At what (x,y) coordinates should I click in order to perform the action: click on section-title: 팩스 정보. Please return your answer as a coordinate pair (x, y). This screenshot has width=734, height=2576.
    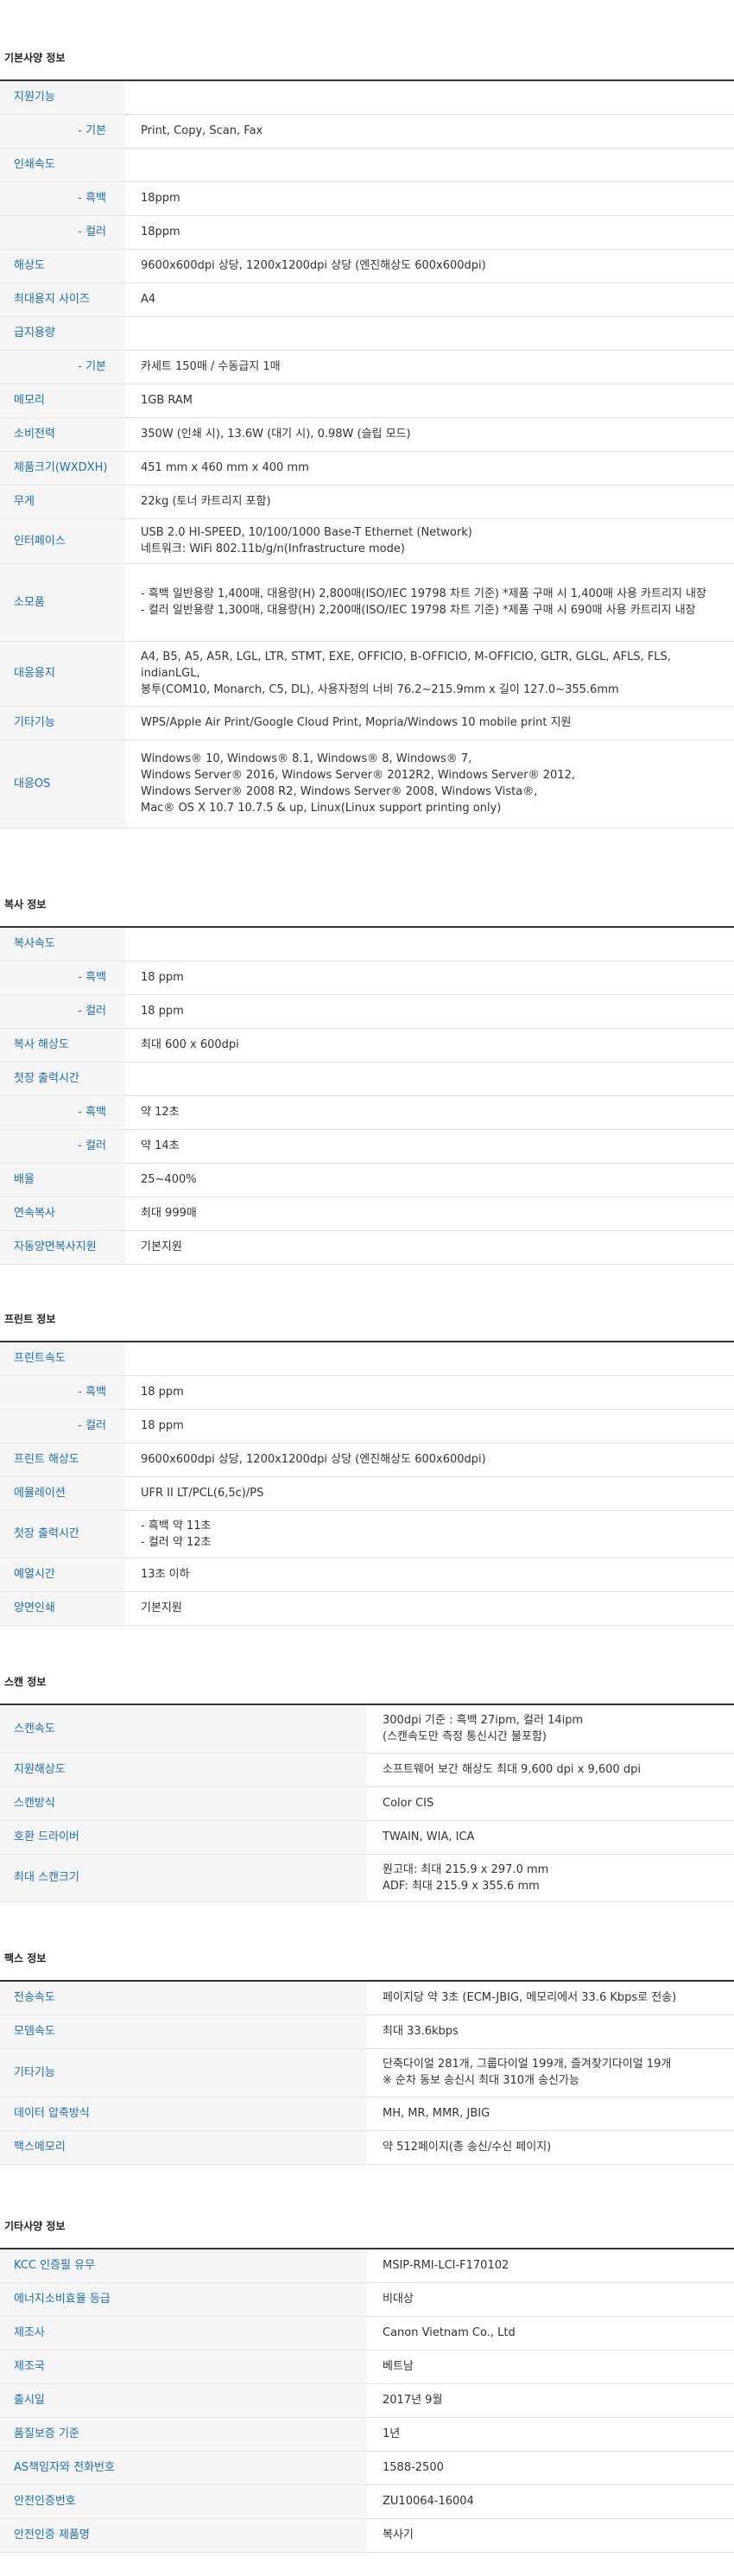
    Looking at the image, I should click on (25, 1958).